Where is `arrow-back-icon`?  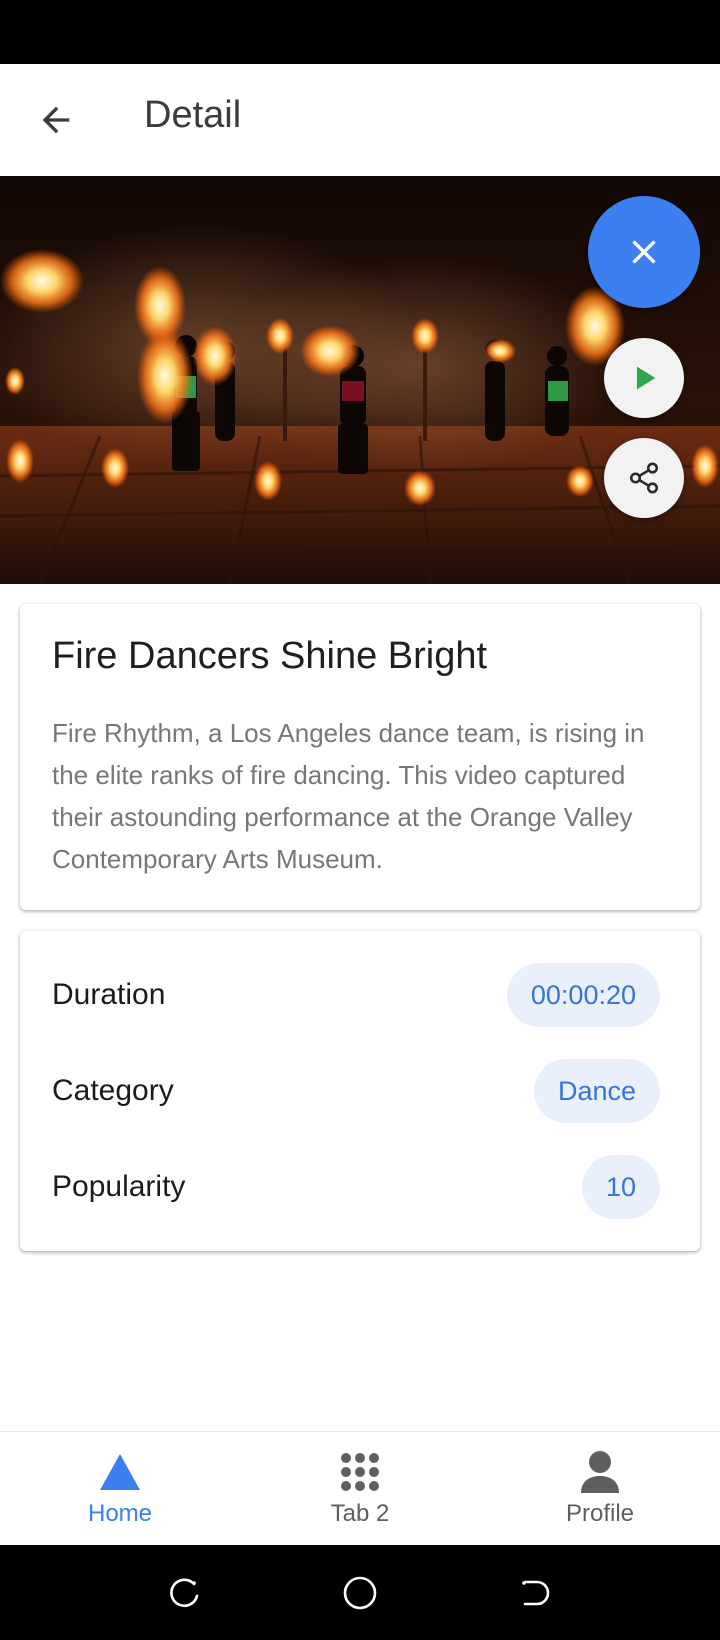
arrow-back-icon is located at coordinates (56, 120).